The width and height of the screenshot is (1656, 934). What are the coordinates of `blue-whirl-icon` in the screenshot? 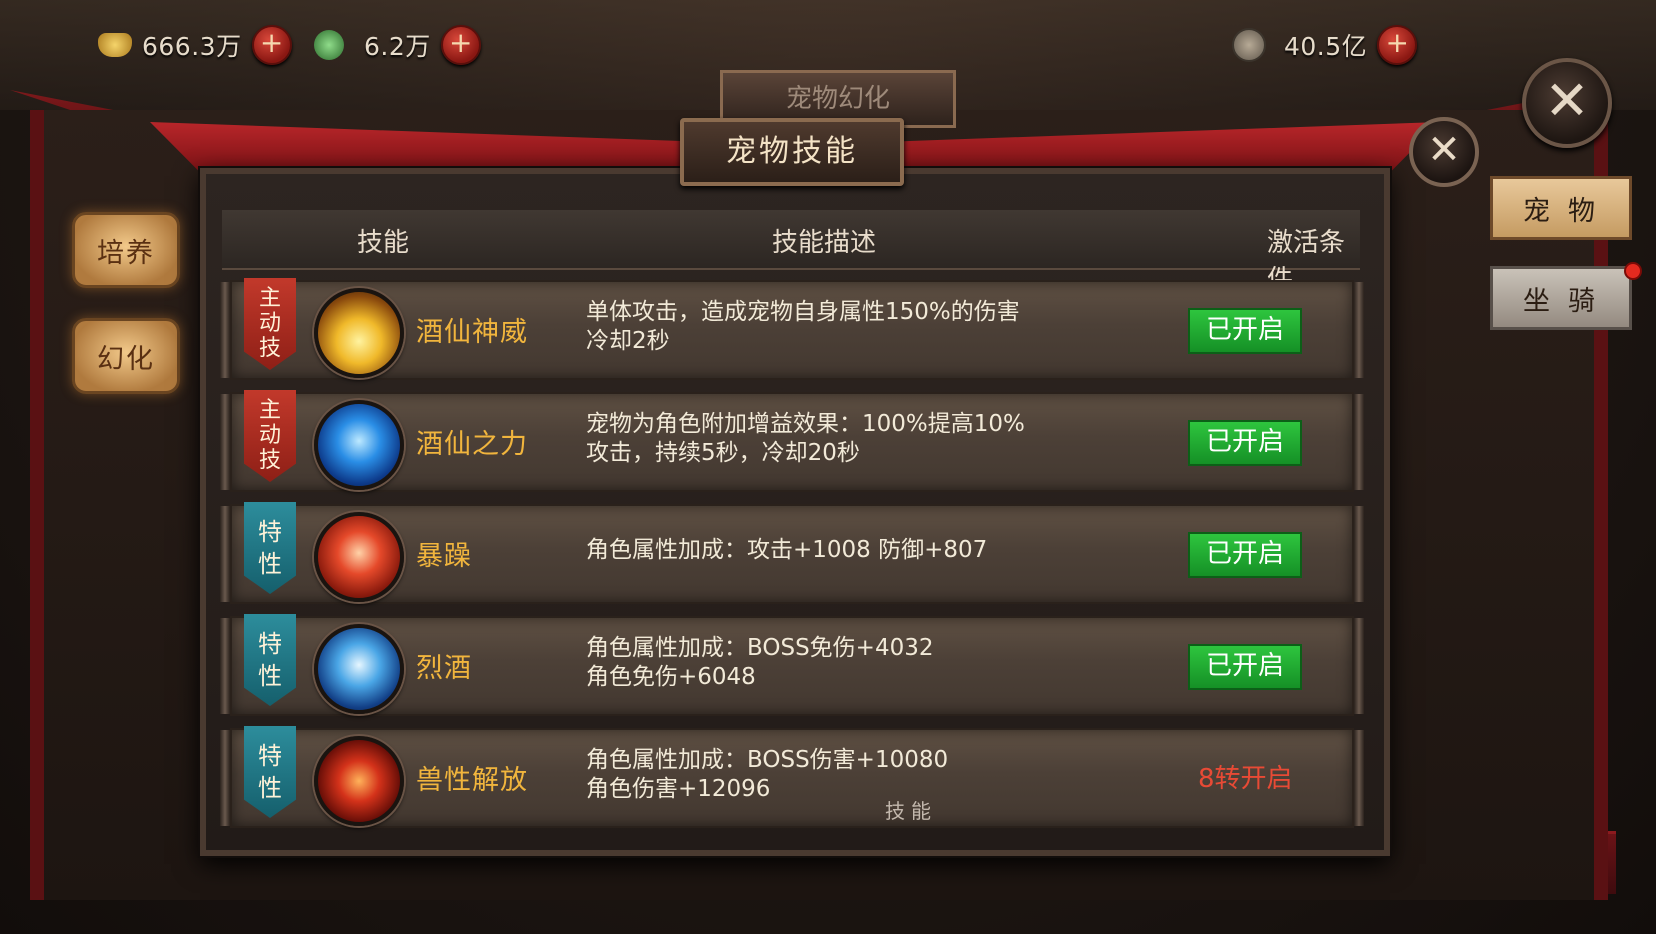 It's located at (359, 669).